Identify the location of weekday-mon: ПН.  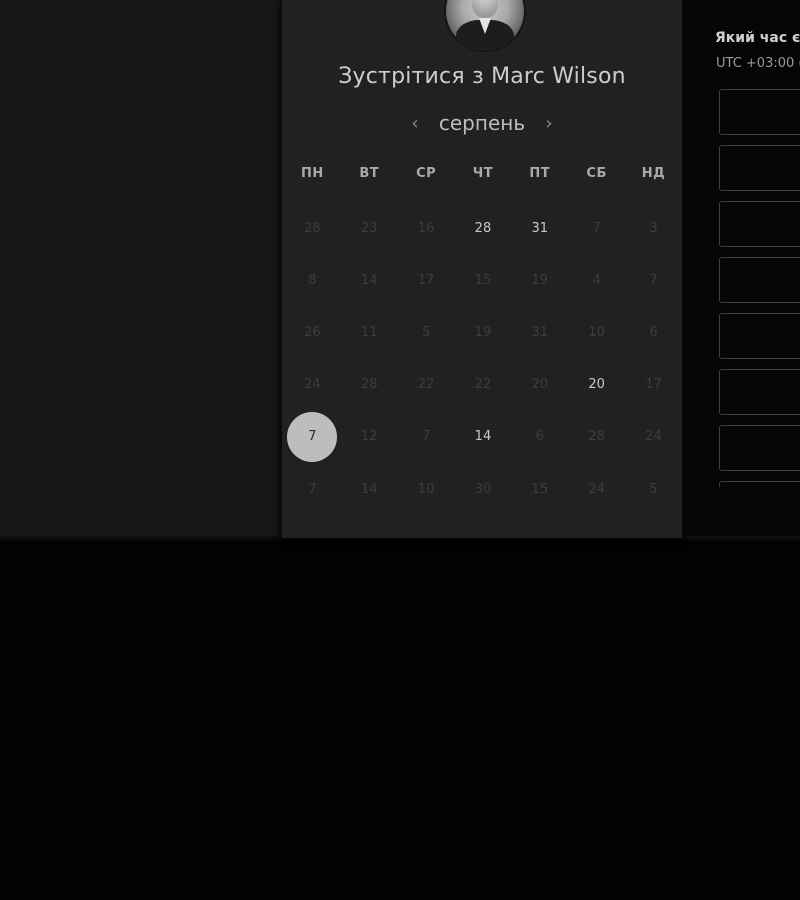
(312, 173).